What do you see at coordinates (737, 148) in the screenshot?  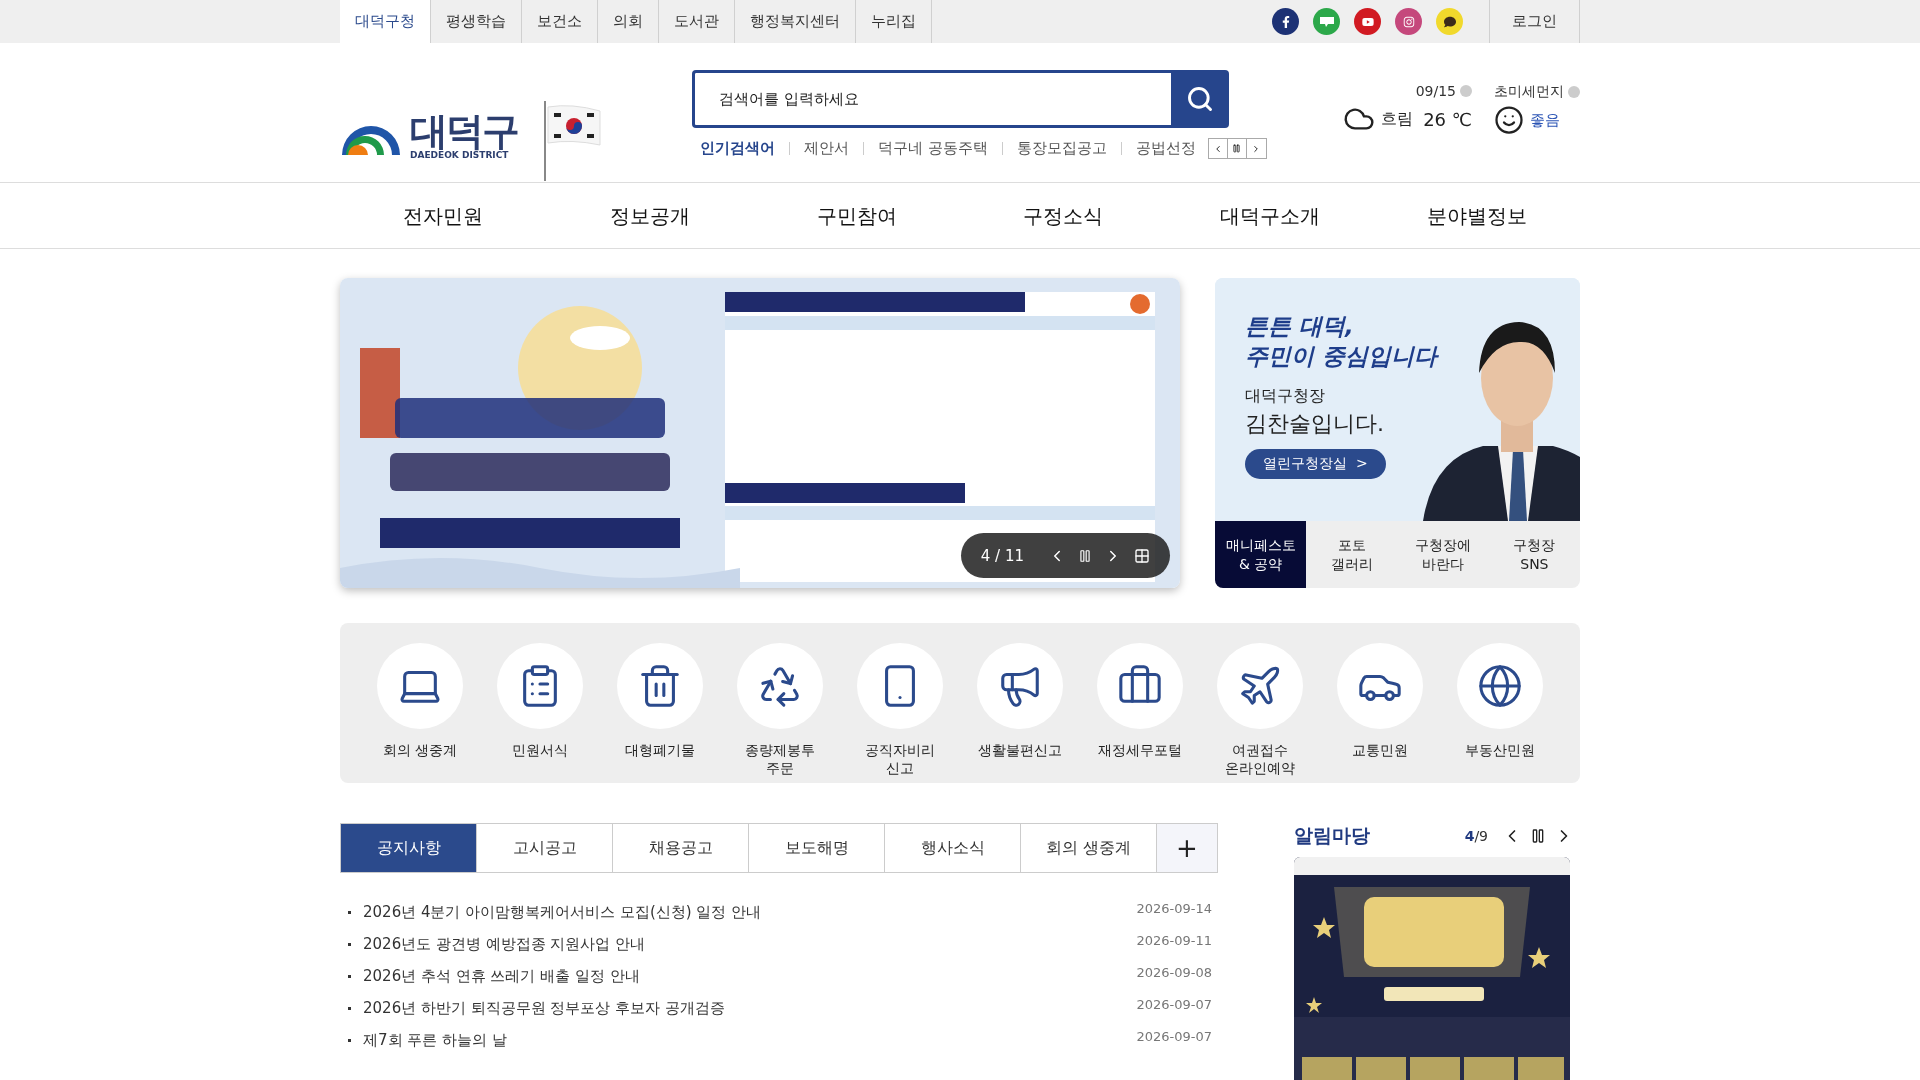 I see `popular-label: 인기검색어` at bounding box center [737, 148].